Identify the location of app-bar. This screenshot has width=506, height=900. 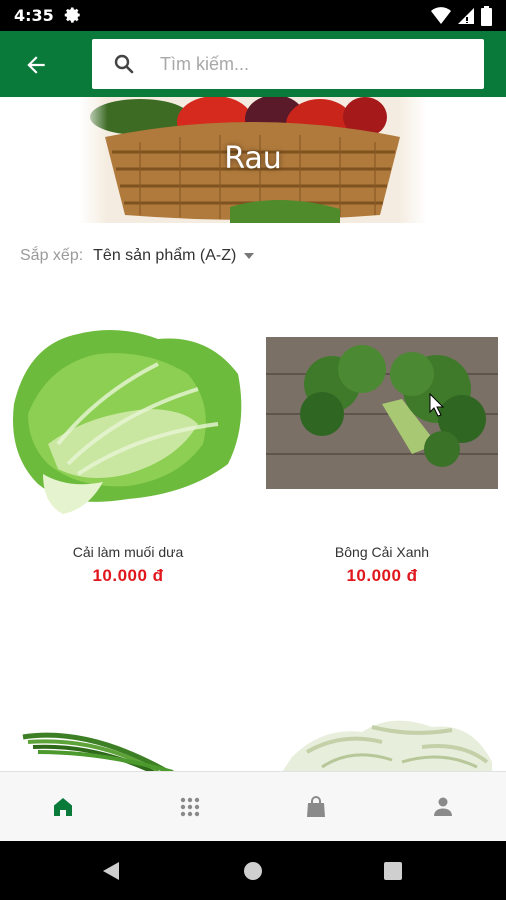
(253, 64).